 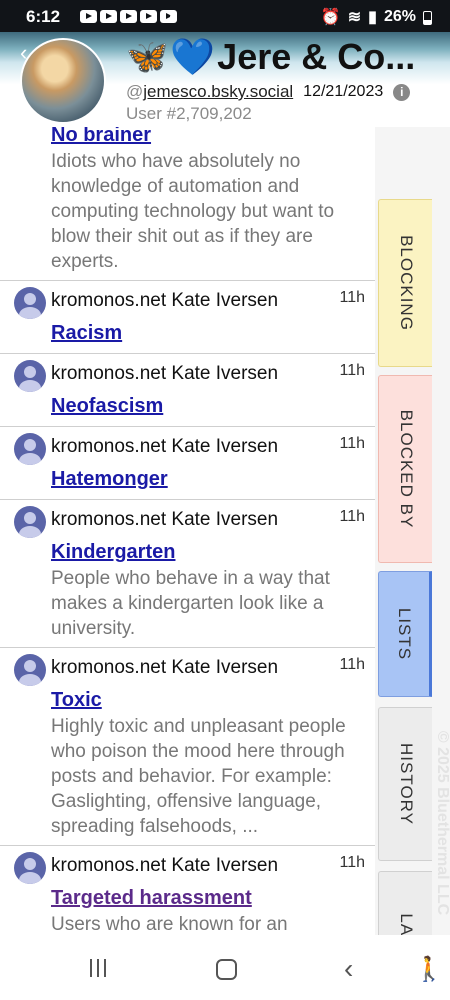 I want to click on notification-icons, so click(x=128, y=16).